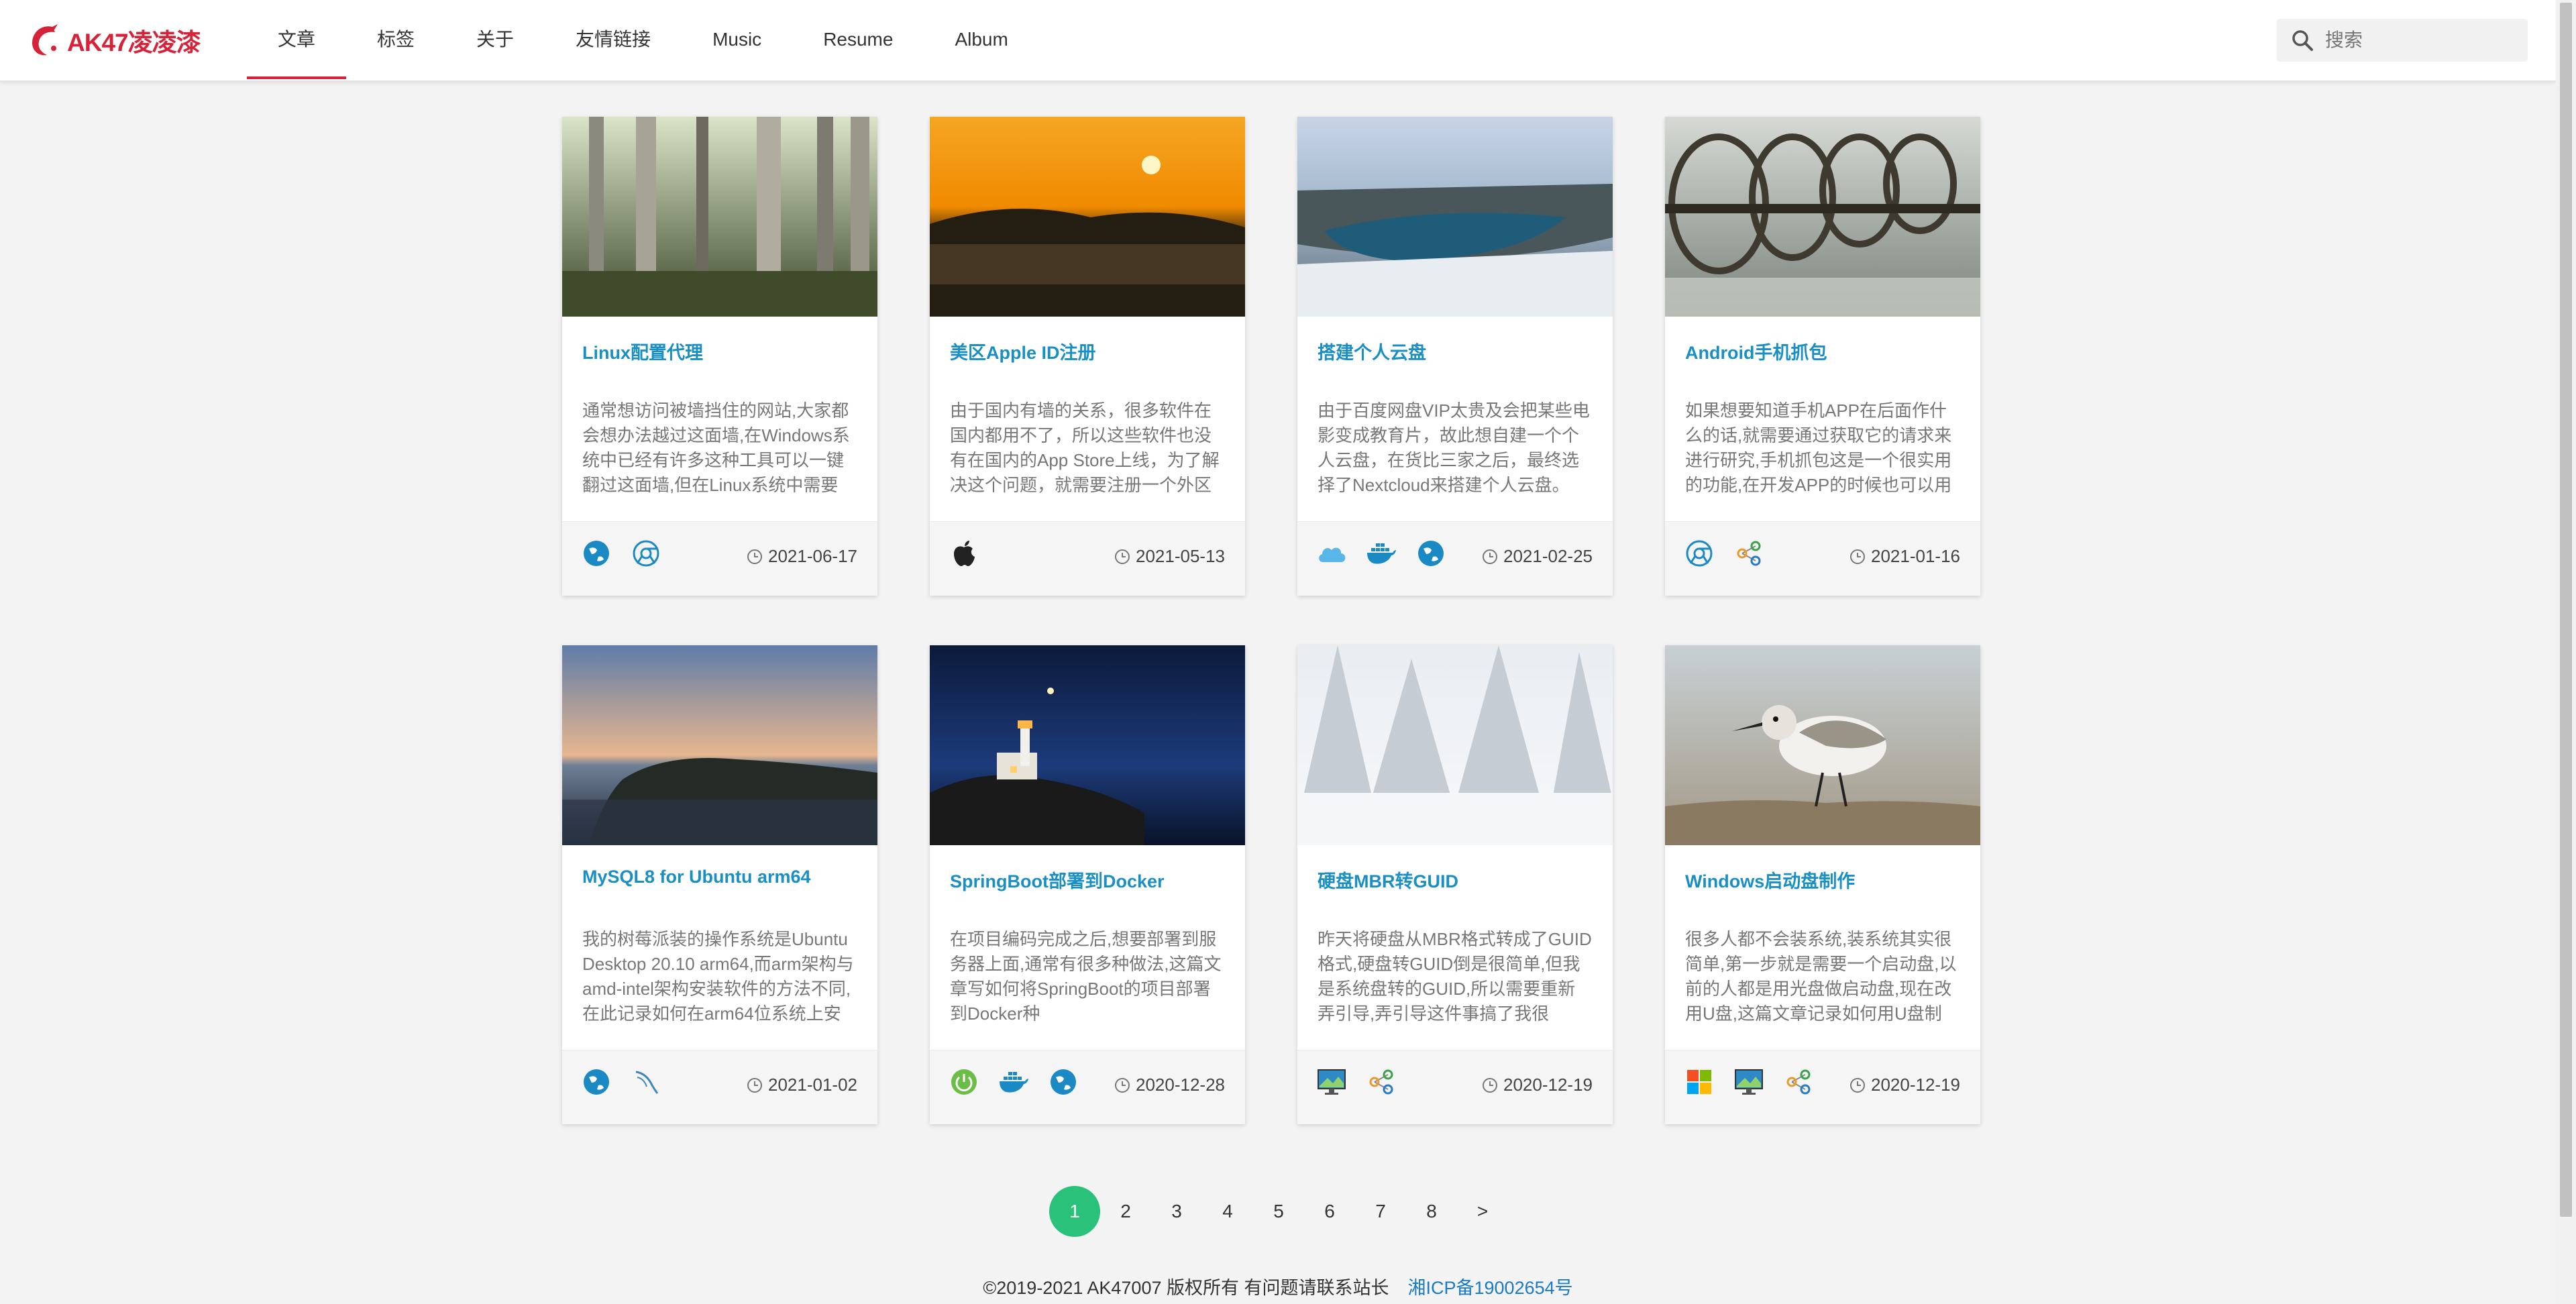 The width and height of the screenshot is (2576, 1304). I want to click on card-title: Linux配置代理, so click(642, 351).